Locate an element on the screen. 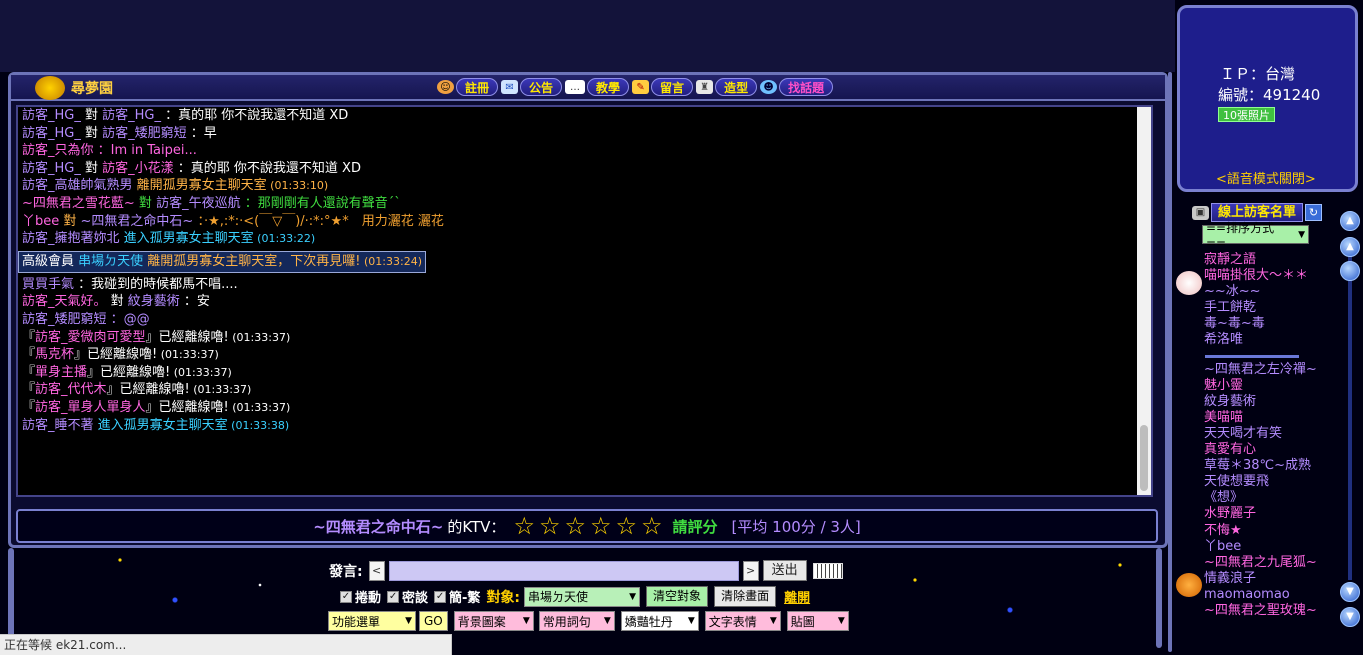  next-arrow-button: > is located at coordinates (750, 570).